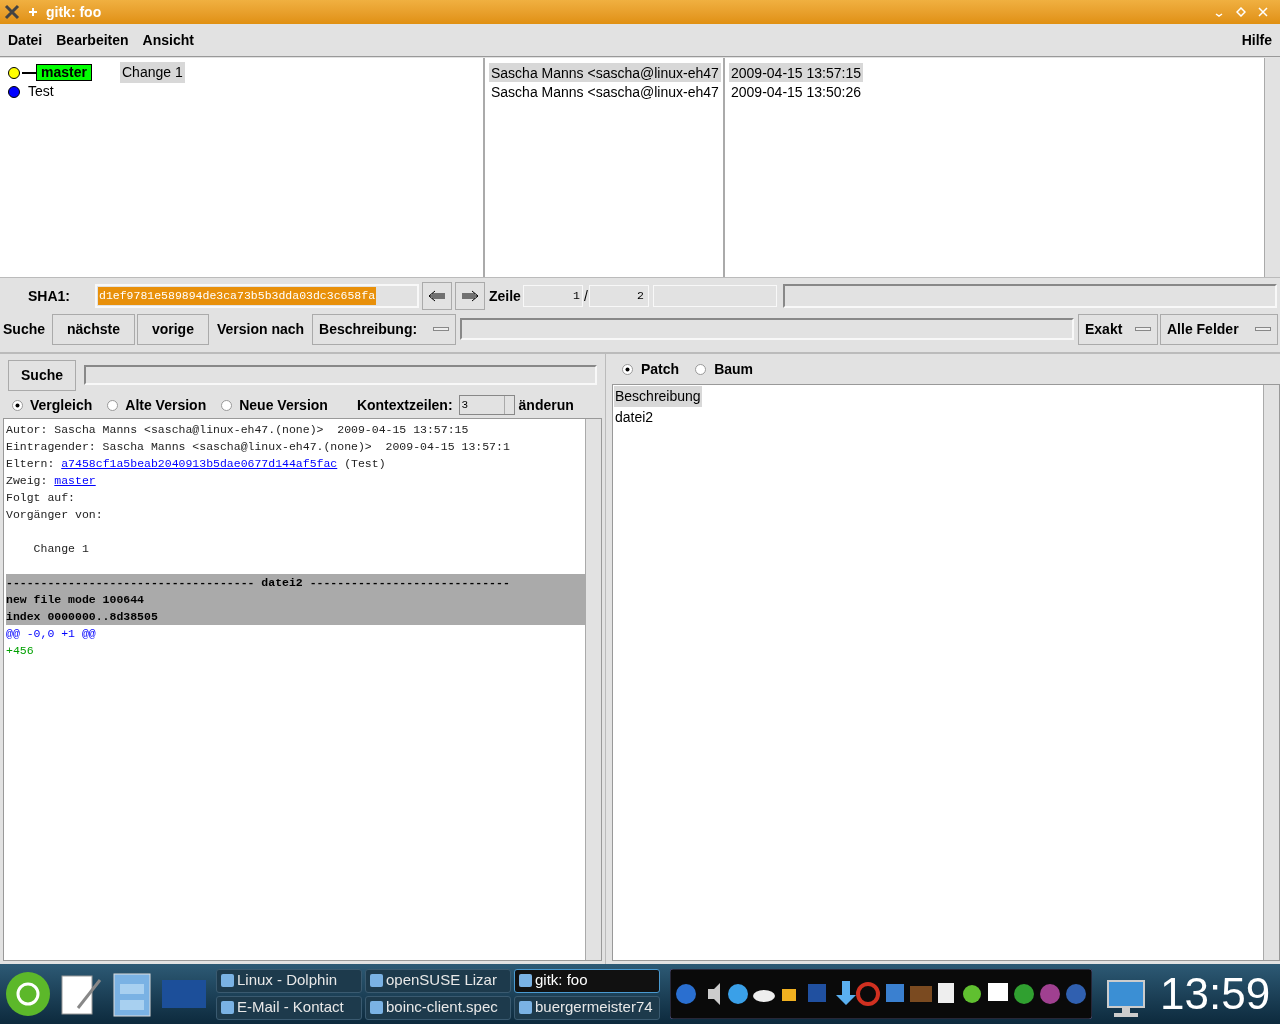 The width and height of the screenshot is (1280, 1024). I want to click on line-field: 1, so click(552, 296).